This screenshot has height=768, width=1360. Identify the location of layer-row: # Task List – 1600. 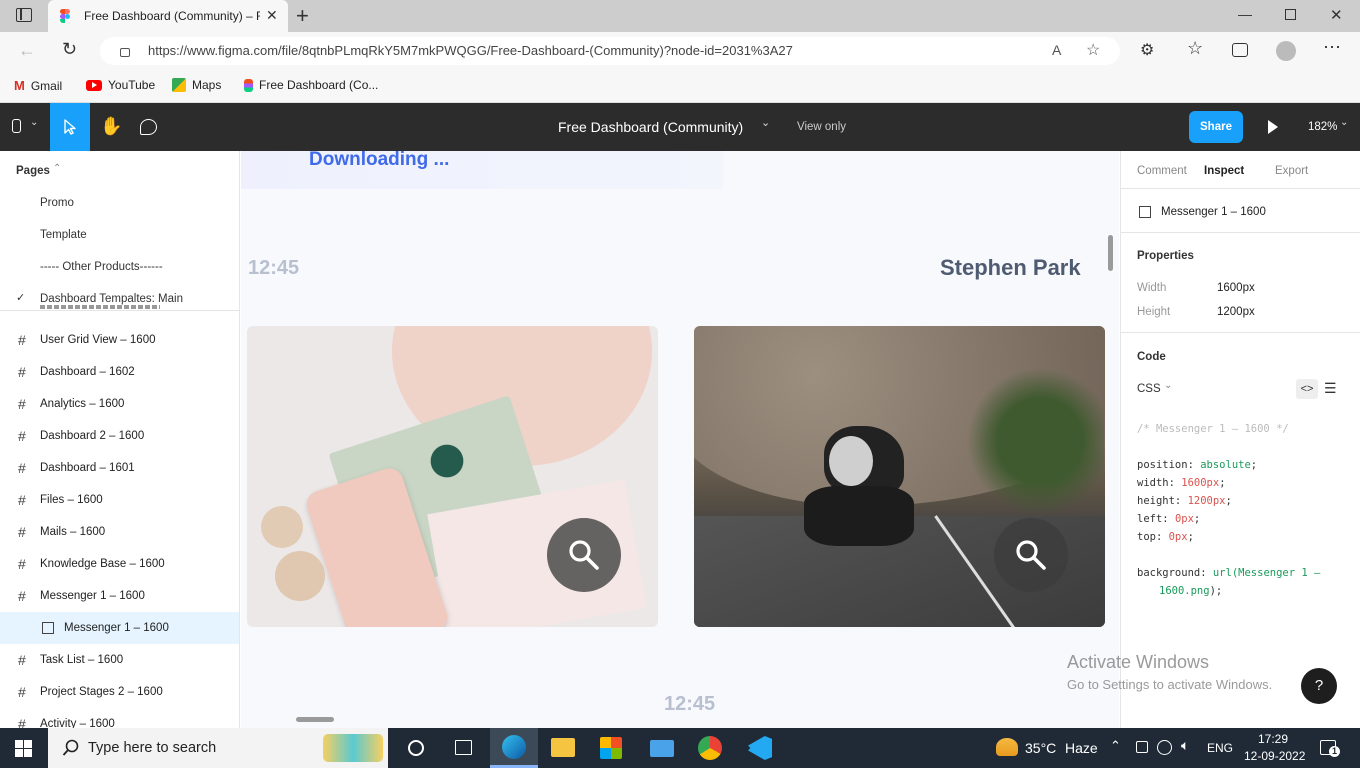
(119, 660).